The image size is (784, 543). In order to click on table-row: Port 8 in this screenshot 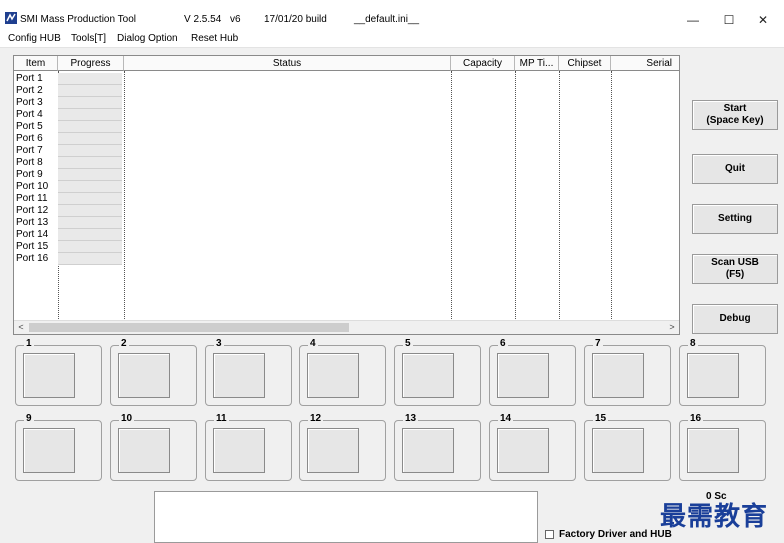, I will do `click(69, 163)`.